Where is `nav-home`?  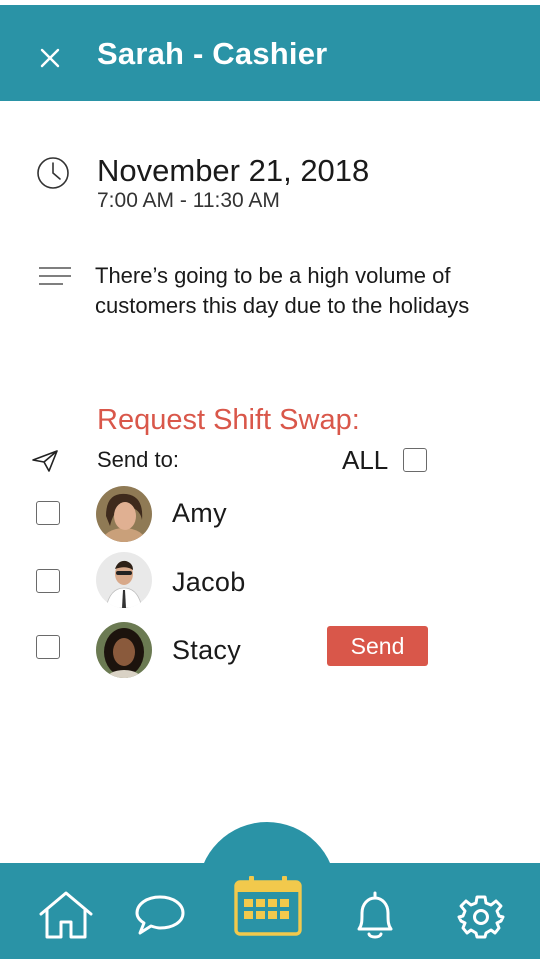
nav-home is located at coordinates (66, 917).